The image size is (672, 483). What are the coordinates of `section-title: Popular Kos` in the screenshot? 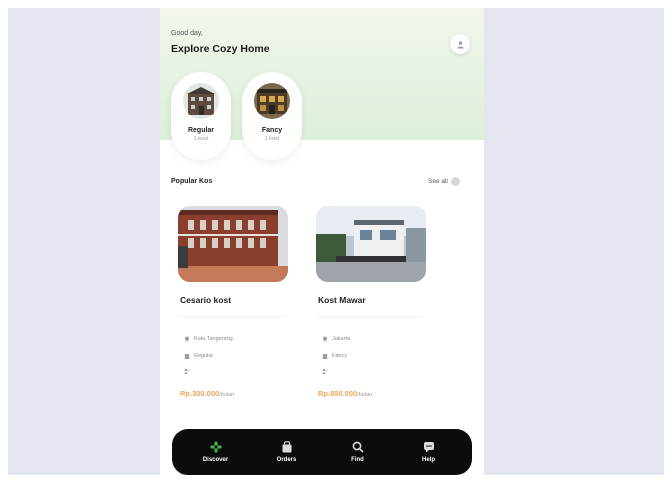 It's located at (192, 181).